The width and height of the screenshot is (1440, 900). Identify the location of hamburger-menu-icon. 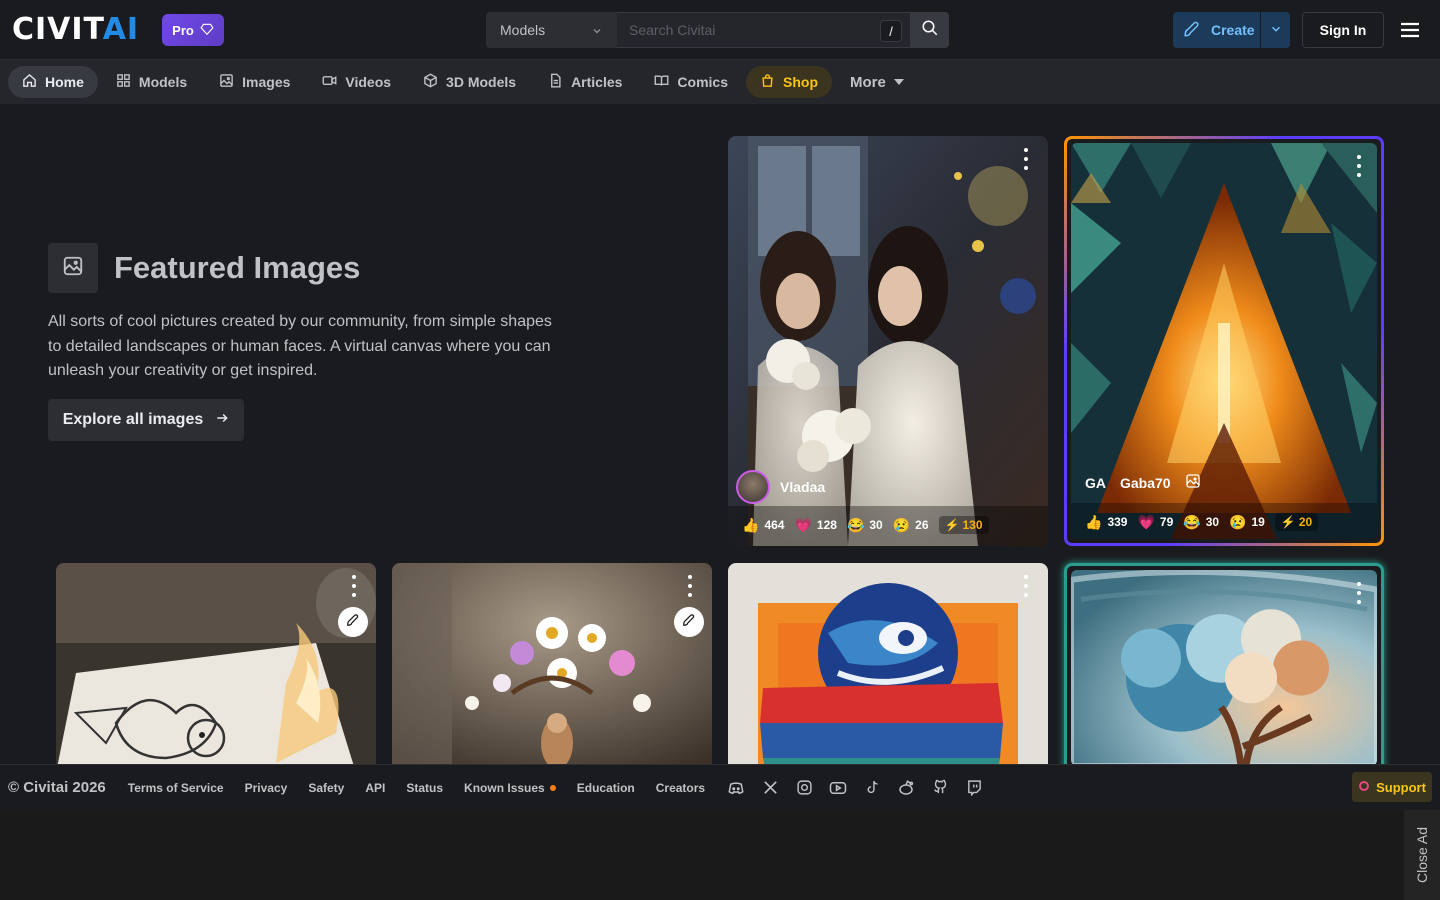
(1410, 30).